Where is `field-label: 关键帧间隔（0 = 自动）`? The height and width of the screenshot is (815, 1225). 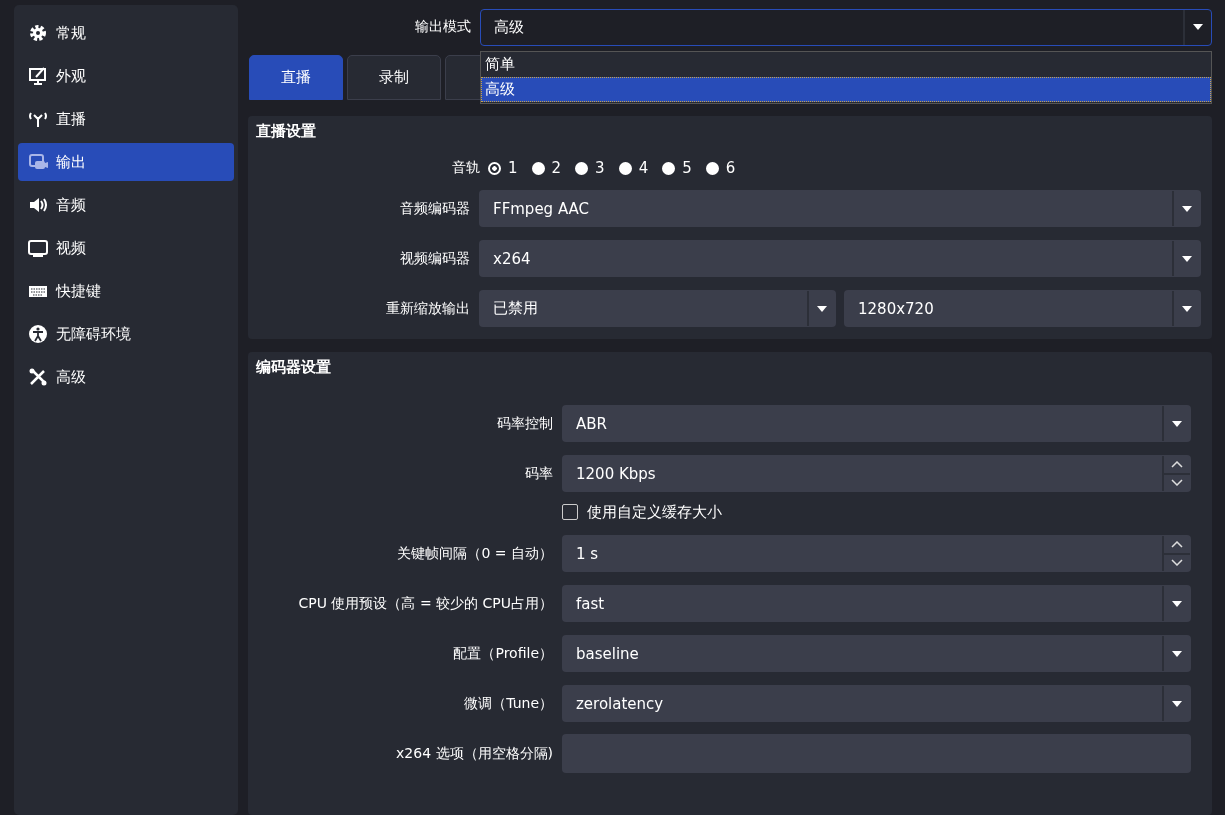
field-label: 关键帧间隔（0 = 自动） is located at coordinates (475, 553).